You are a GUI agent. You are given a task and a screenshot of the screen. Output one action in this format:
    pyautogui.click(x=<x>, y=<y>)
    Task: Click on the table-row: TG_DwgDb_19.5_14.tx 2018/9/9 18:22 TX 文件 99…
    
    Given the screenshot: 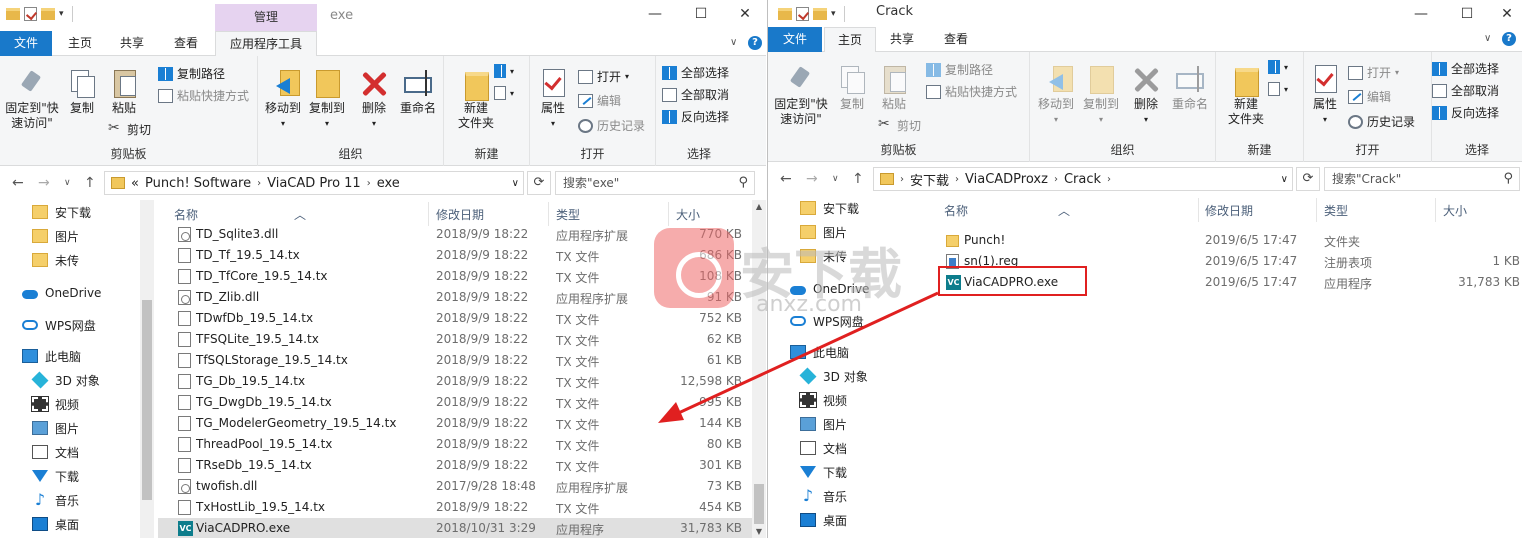 What is the action you would take?
    pyautogui.click(x=455, y=402)
    